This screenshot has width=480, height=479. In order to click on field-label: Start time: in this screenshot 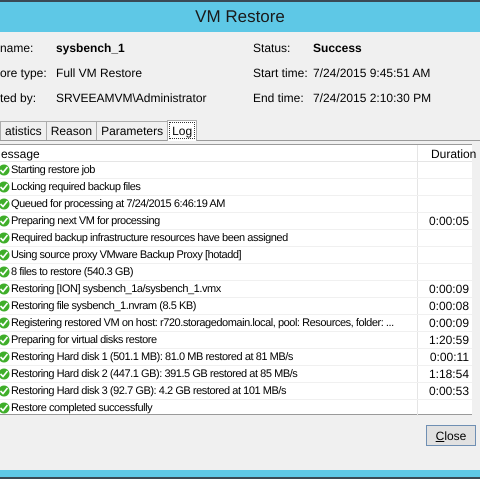, I will do `click(281, 73)`.